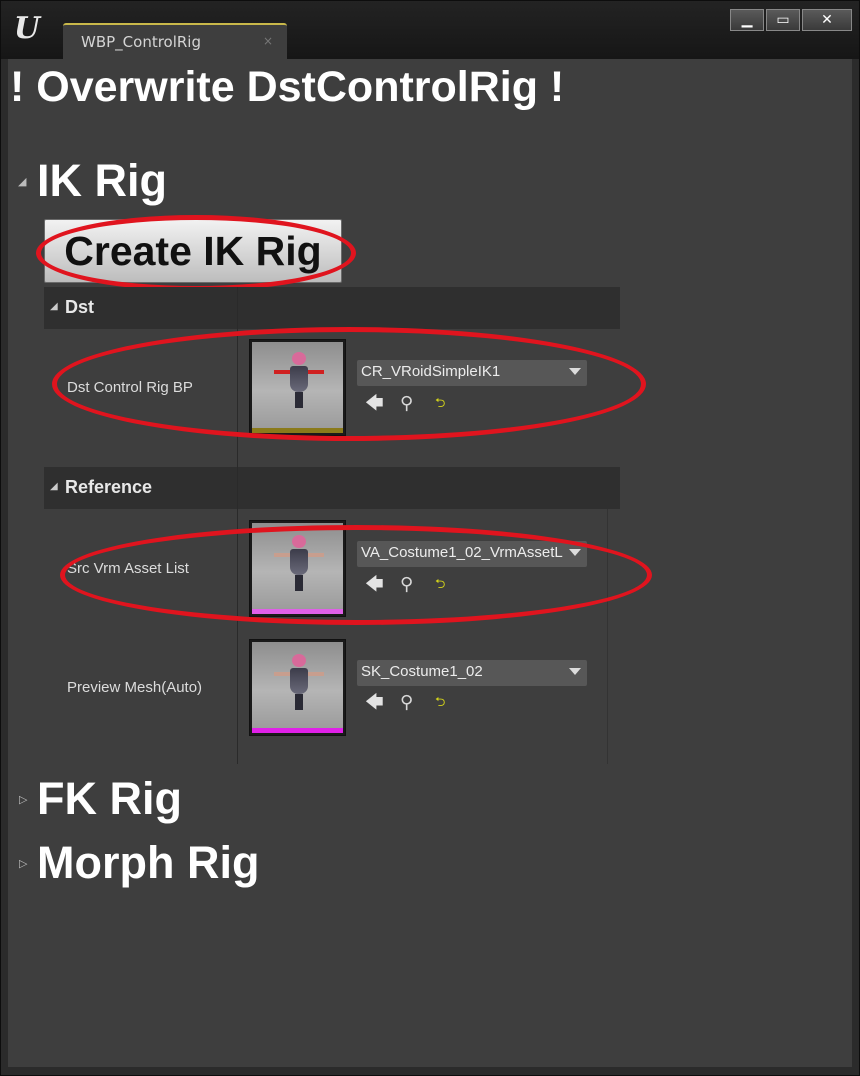 The image size is (860, 1076). Describe the element at coordinates (422, 671) in the screenshot. I see `asset-picker-value: SK_Costume1_02` at that location.